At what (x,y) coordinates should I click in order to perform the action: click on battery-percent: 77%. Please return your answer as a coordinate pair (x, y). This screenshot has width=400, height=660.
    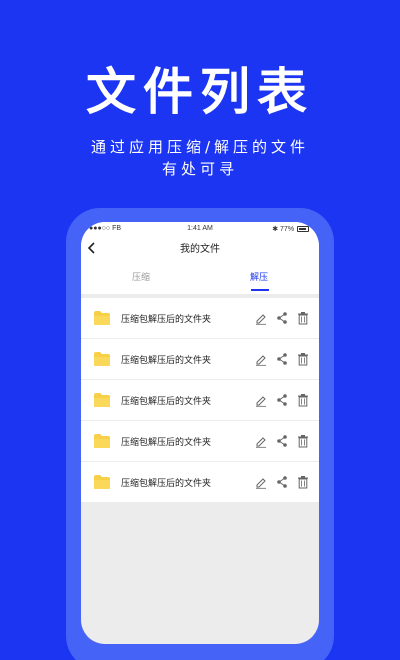
    Looking at the image, I should click on (287, 229).